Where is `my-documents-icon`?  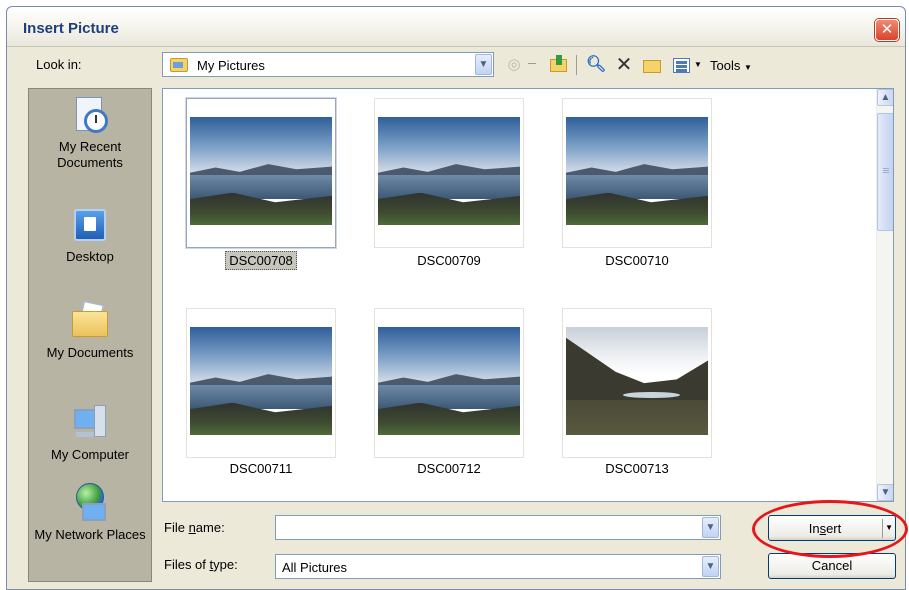 my-documents-icon is located at coordinates (90, 321).